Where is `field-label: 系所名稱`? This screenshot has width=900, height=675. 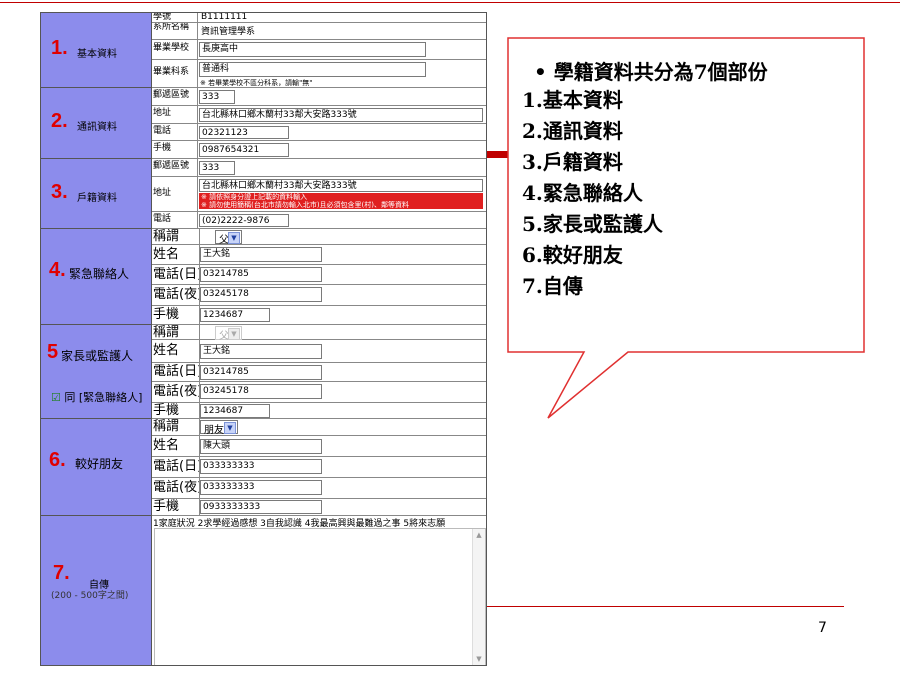 field-label: 系所名稱 is located at coordinates (175, 31).